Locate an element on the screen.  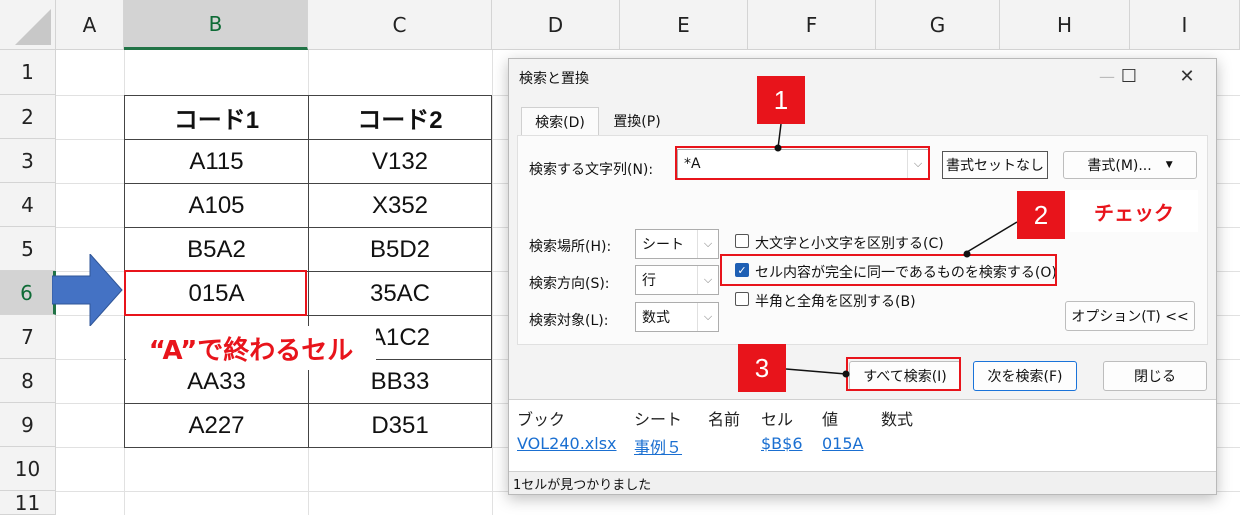
step-badge-1: 1 is located at coordinates (781, 100).